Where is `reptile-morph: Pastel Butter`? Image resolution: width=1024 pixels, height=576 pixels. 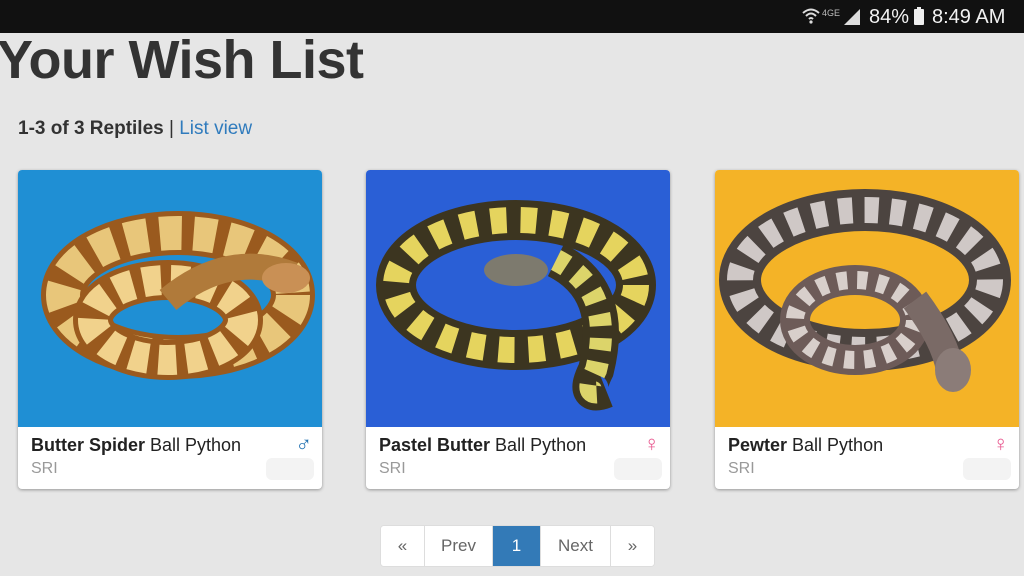
reptile-morph: Pastel Butter is located at coordinates (435, 445).